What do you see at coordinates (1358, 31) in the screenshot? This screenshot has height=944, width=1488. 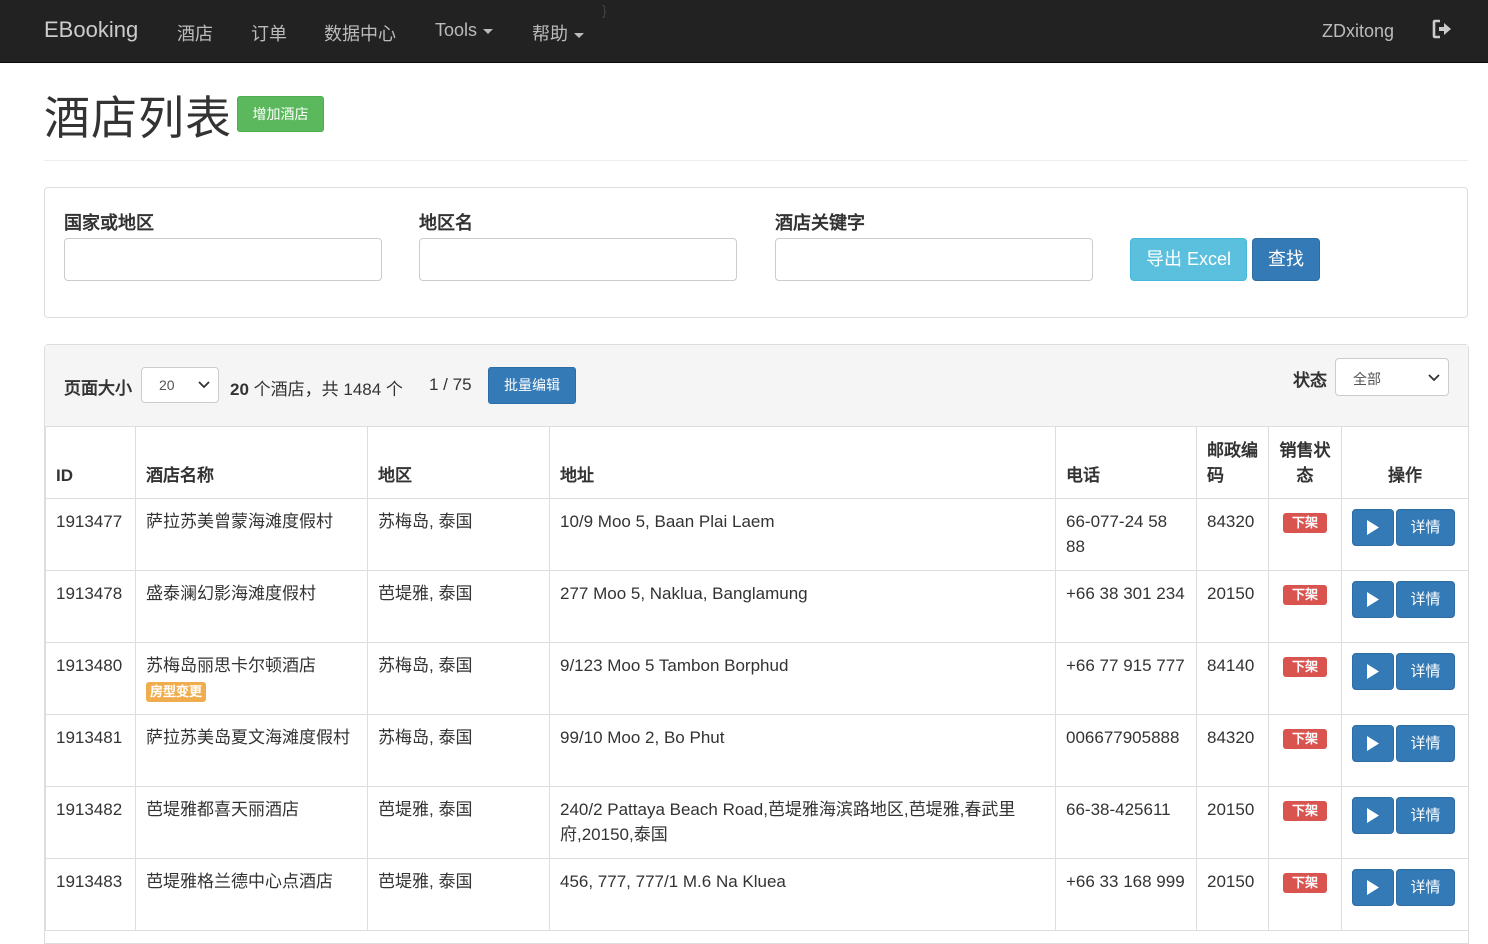 I see `user-menu: ZDxitong` at bounding box center [1358, 31].